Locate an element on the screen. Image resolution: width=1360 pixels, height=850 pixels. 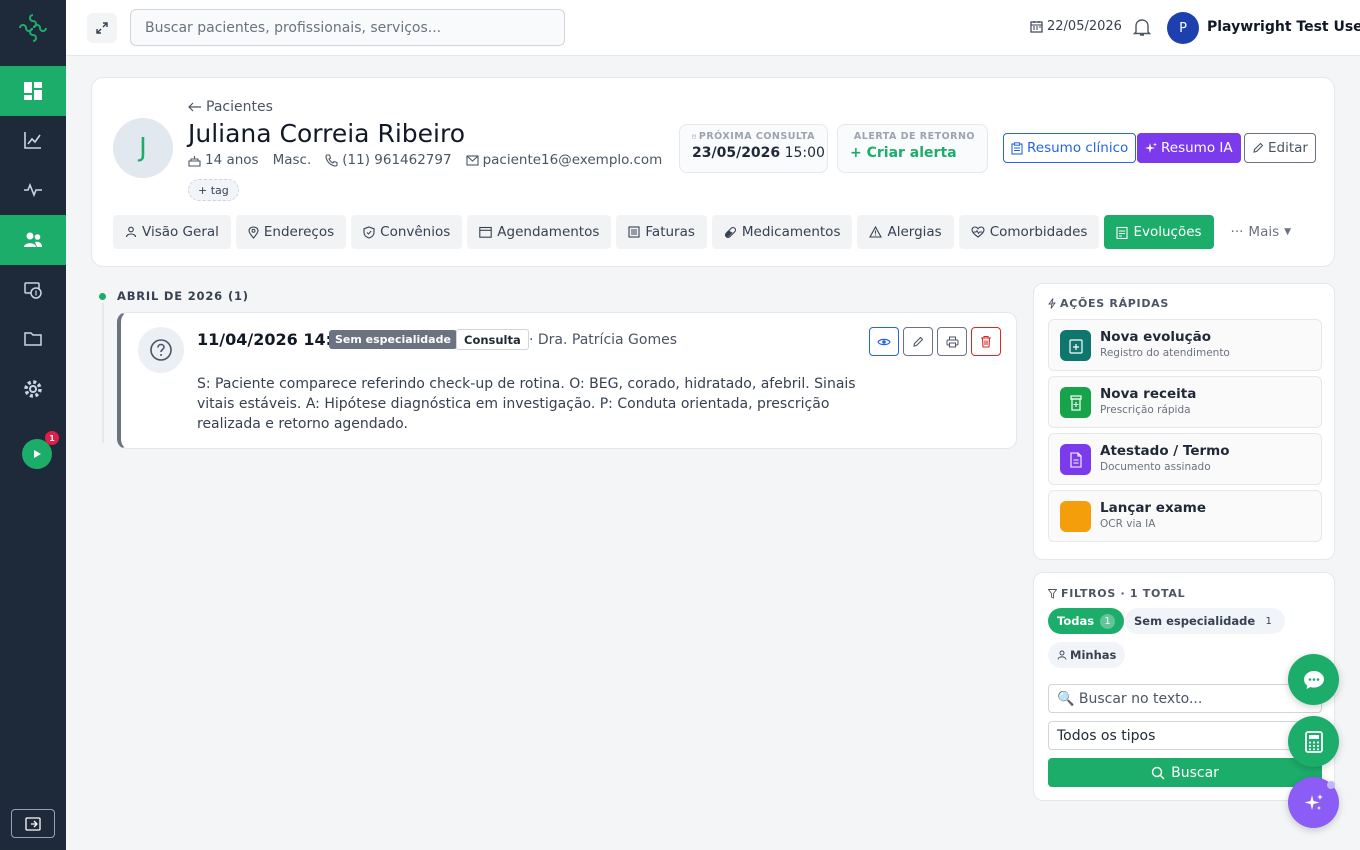
phone-text: (11) 961462797 is located at coordinates (397, 160).